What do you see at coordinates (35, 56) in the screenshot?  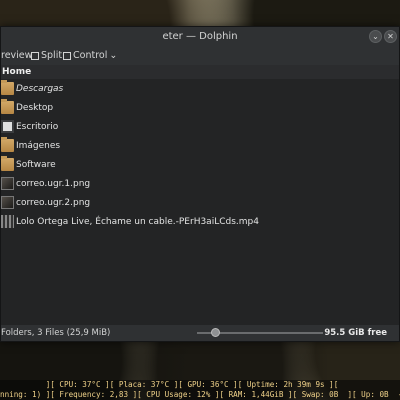 I see `split-view-icon` at bounding box center [35, 56].